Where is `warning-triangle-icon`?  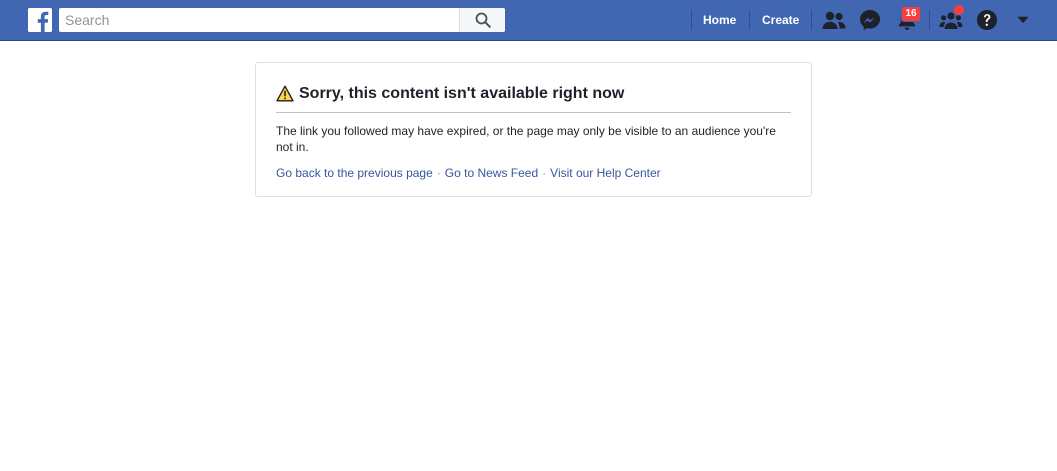
warning-triangle-icon is located at coordinates (285, 93).